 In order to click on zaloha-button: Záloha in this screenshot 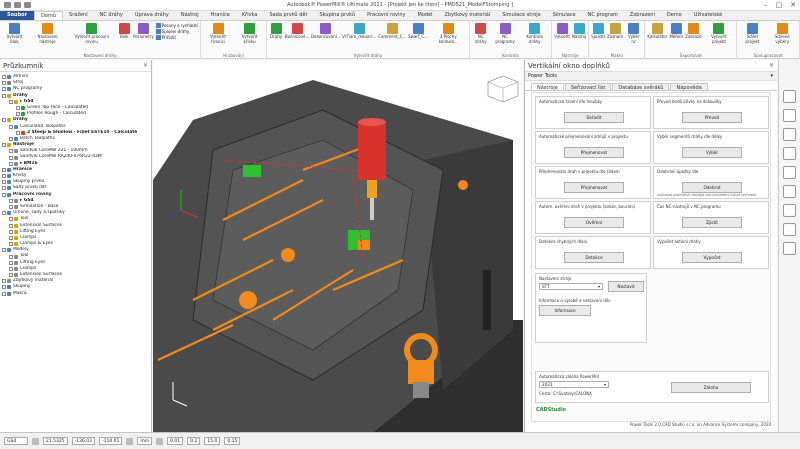, I will do `click(711, 387)`.